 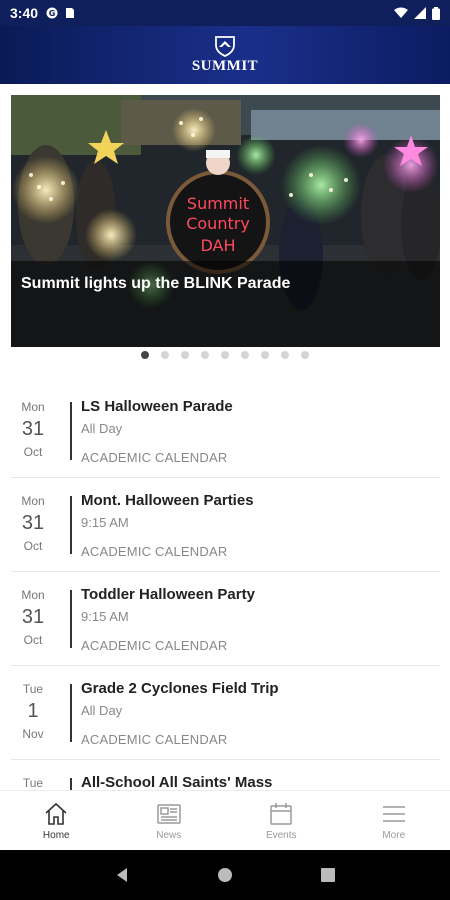 I want to click on sign-text-2: Country, so click(x=218, y=223).